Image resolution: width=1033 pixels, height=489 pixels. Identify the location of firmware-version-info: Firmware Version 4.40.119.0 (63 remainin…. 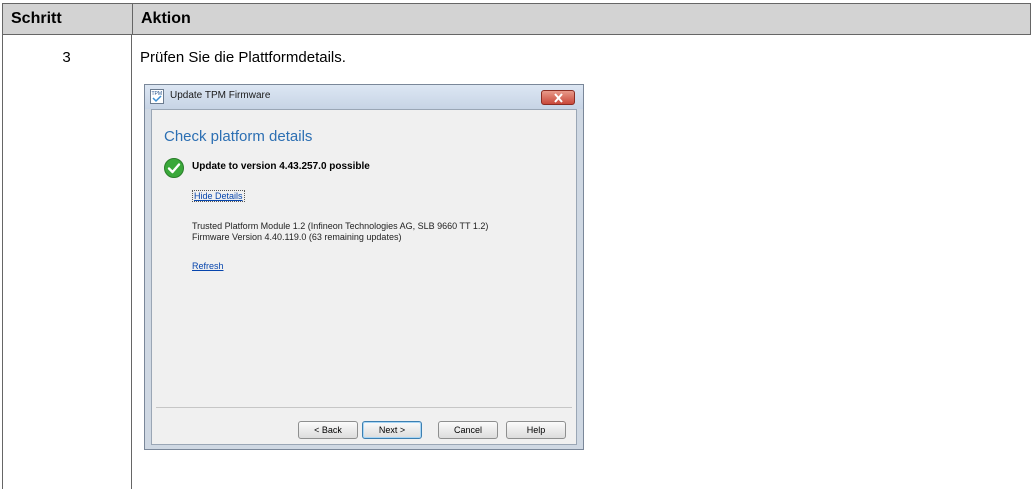
(297, 237).